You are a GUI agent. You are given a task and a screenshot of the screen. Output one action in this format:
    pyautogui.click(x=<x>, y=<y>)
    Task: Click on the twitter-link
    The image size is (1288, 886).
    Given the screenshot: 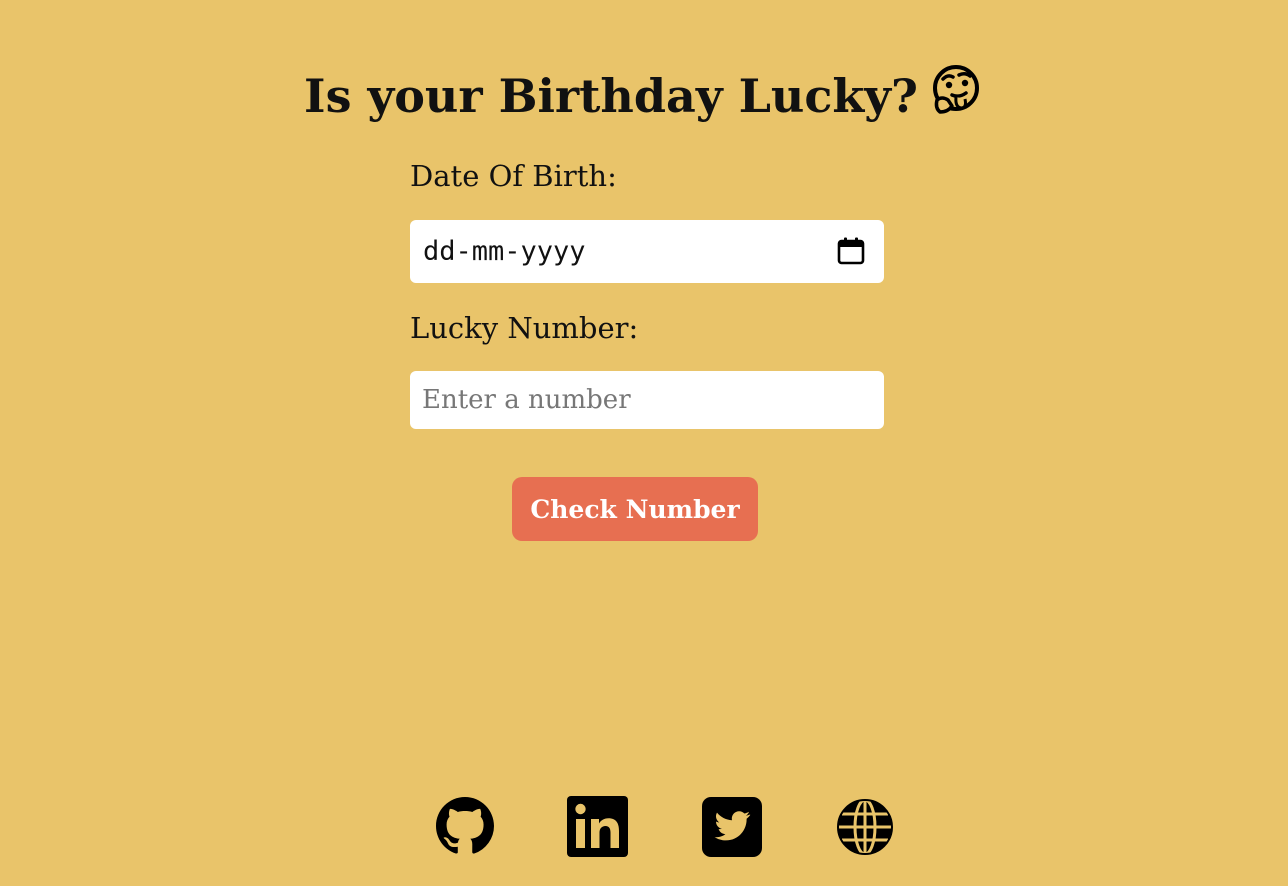 What is the action you would take?
    pyautogui.click(x=732, y=827)
    